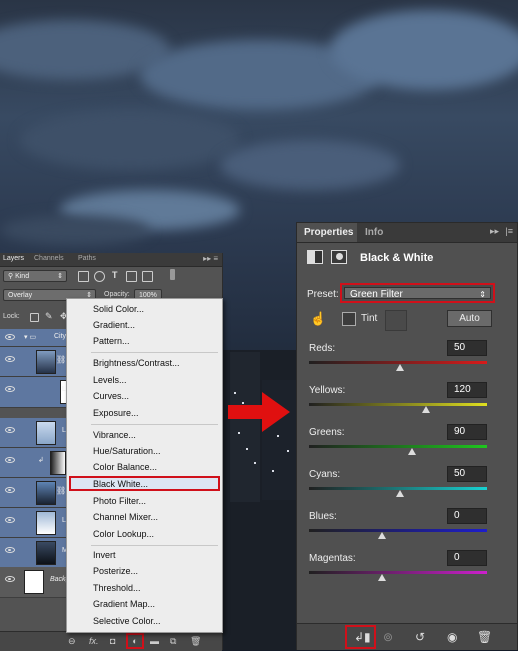 This screenshot has width=518, height=651. Describe the element at coordinates (72, 641) in the screenshot. I see `link-icon: ⊖` at that location.